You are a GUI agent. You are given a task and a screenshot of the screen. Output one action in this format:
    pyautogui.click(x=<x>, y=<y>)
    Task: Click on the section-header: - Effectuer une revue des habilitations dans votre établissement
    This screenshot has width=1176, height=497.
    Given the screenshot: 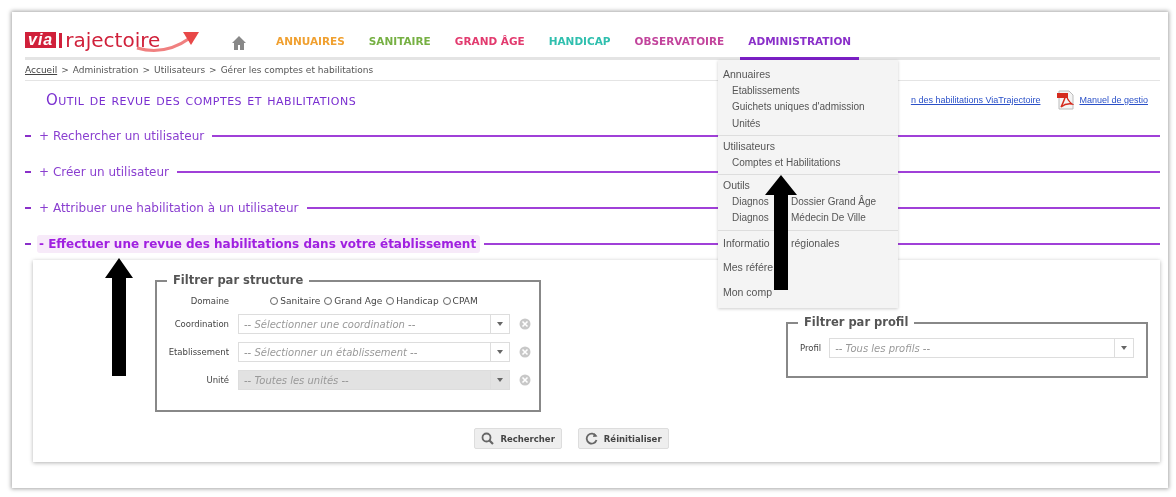 What is the action you would take?
    pyautogui.click(x=259, y=244)
    